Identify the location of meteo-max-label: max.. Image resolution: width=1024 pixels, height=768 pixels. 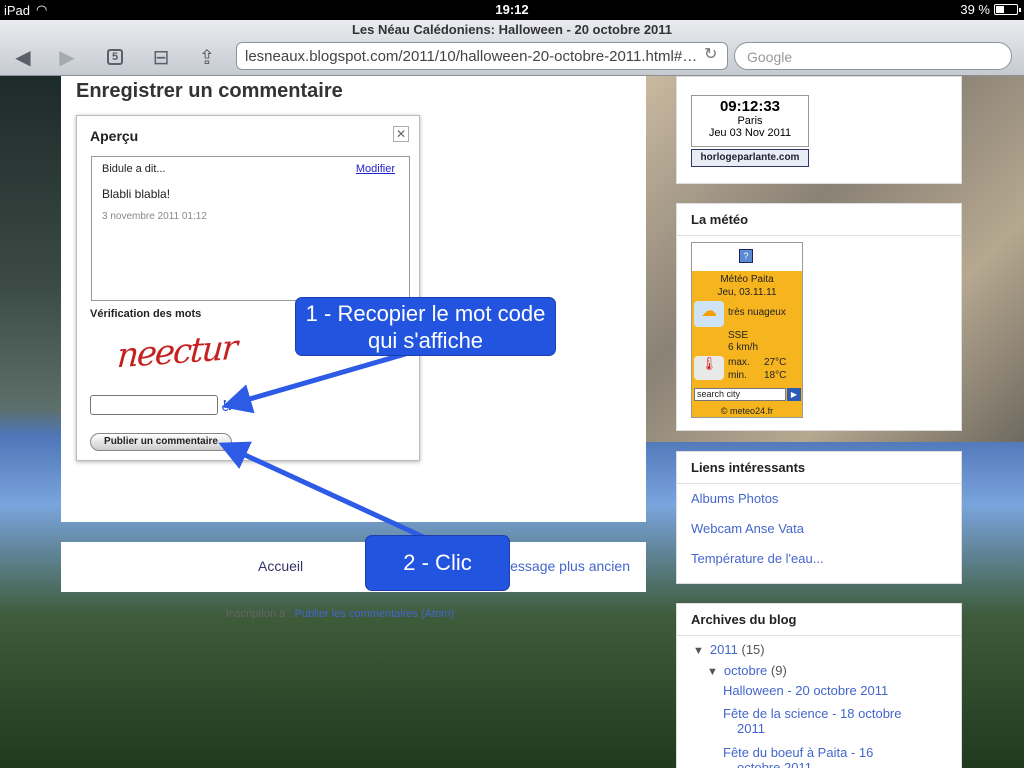
(739, 362).